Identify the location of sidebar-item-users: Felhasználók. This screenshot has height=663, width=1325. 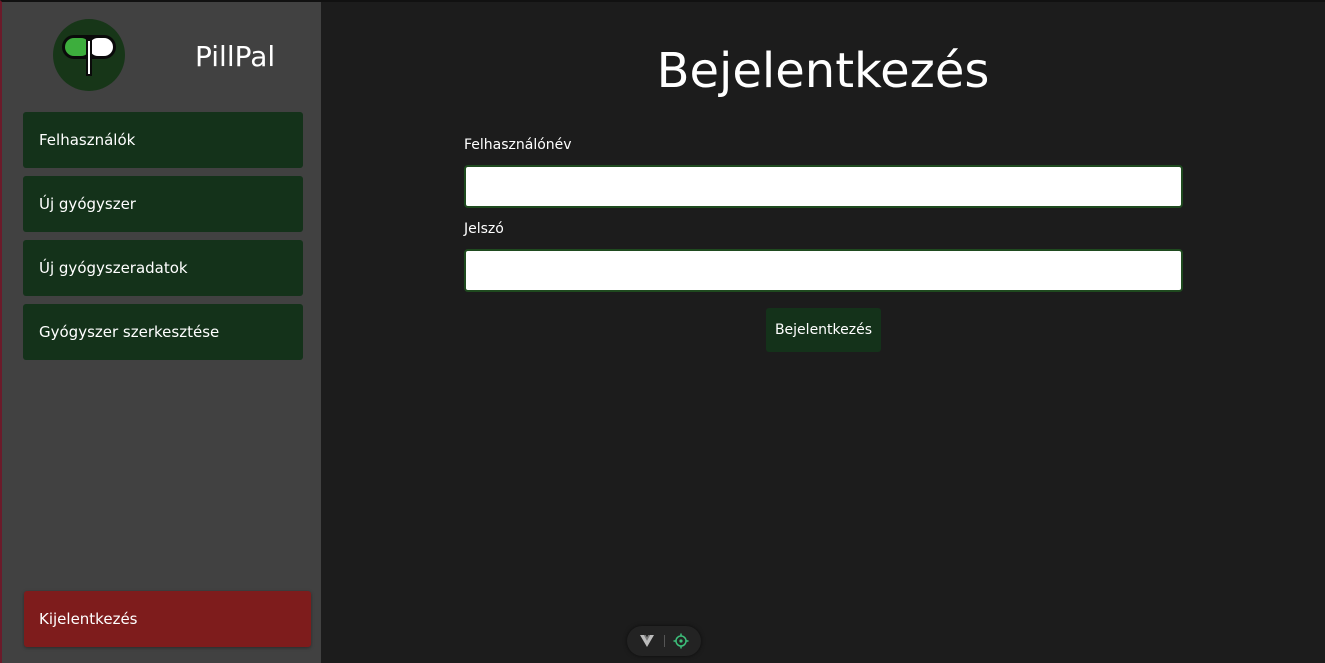
(163, 140).